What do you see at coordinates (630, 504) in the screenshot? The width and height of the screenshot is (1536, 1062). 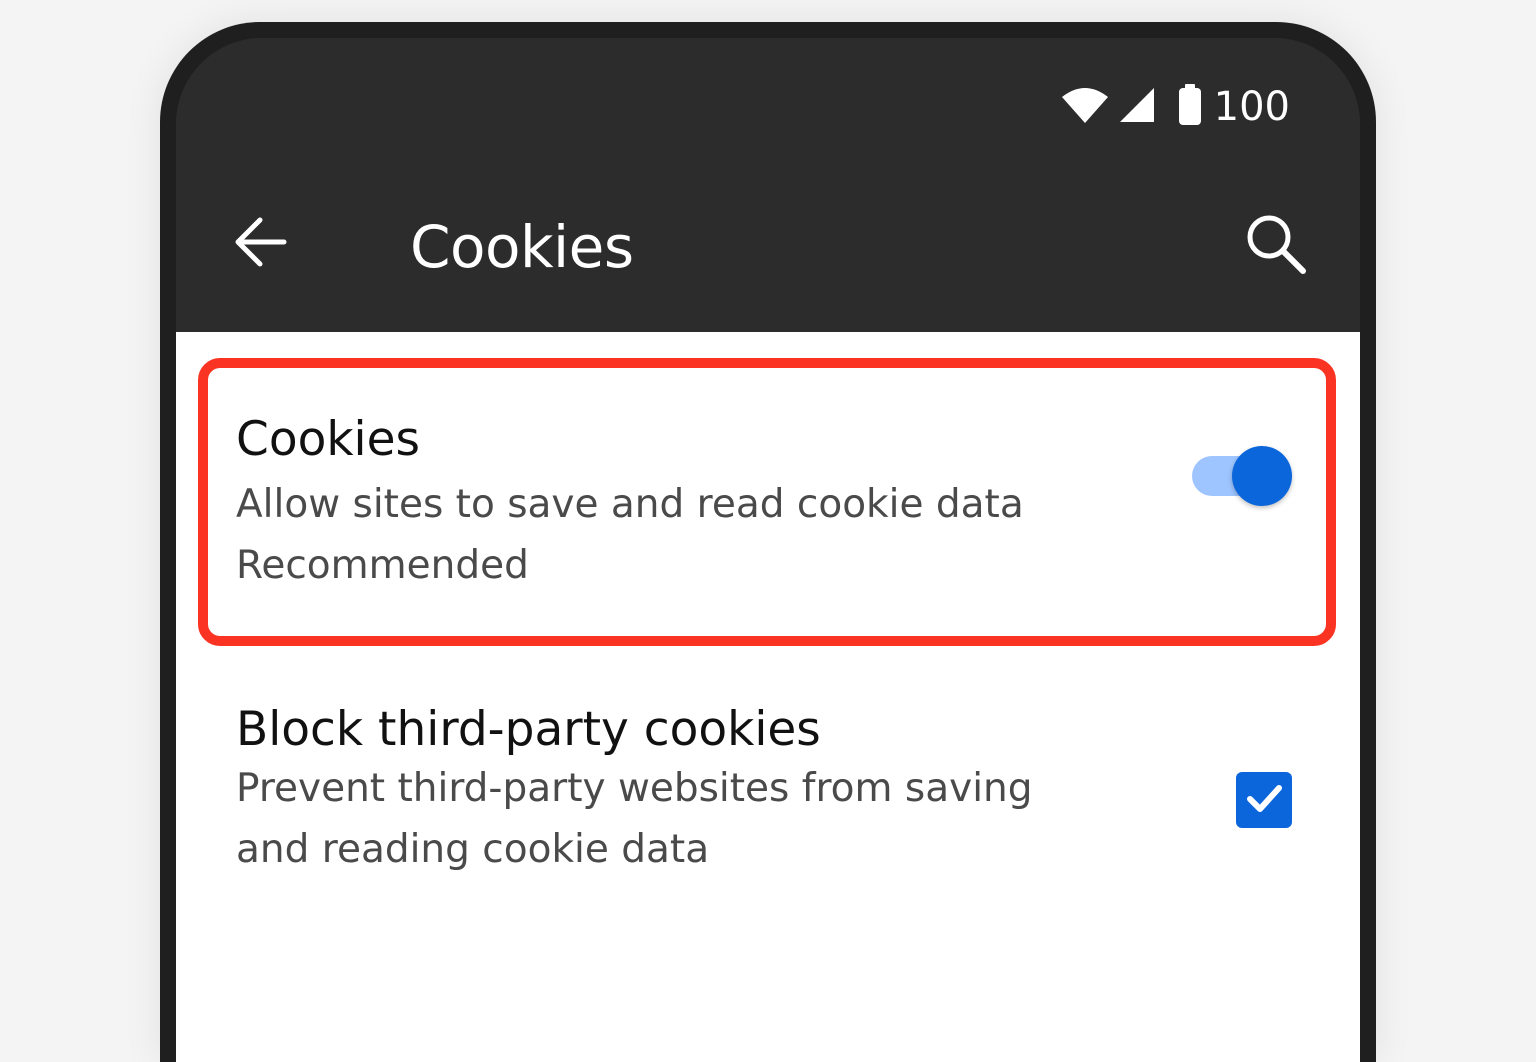 I see `setting-description-text: Allow sites to save and read cookie data` at bounding box center [630, 504].